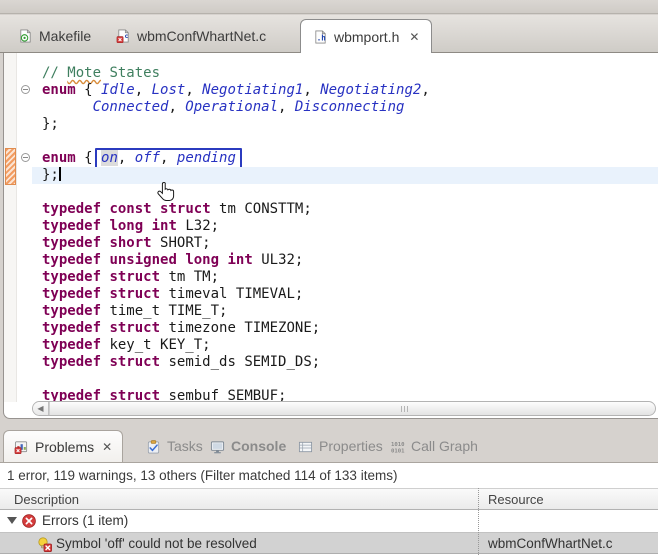 The width and height of the screenshot is (658, 555). What do you see at coordinates (345, 73) in the screenshot?
I see `code-line: // Mote States` at bounding box center [345, 73].